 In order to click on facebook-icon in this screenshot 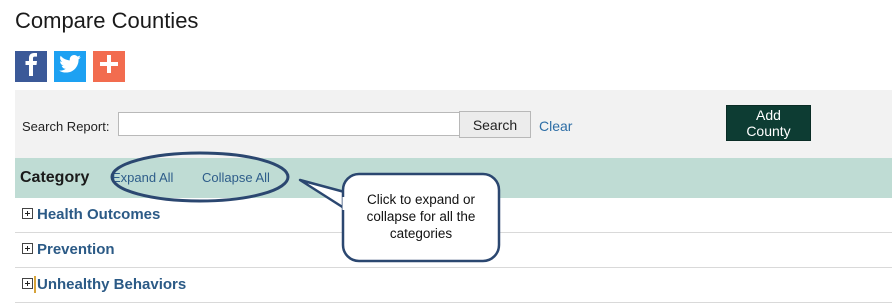, I will do `click(31, 66)`.